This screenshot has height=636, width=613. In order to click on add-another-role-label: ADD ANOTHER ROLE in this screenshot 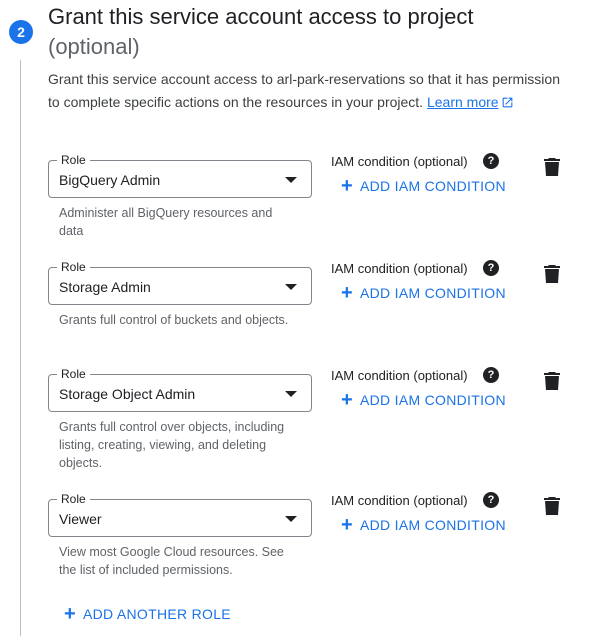, I will do `click(156, 614)`.